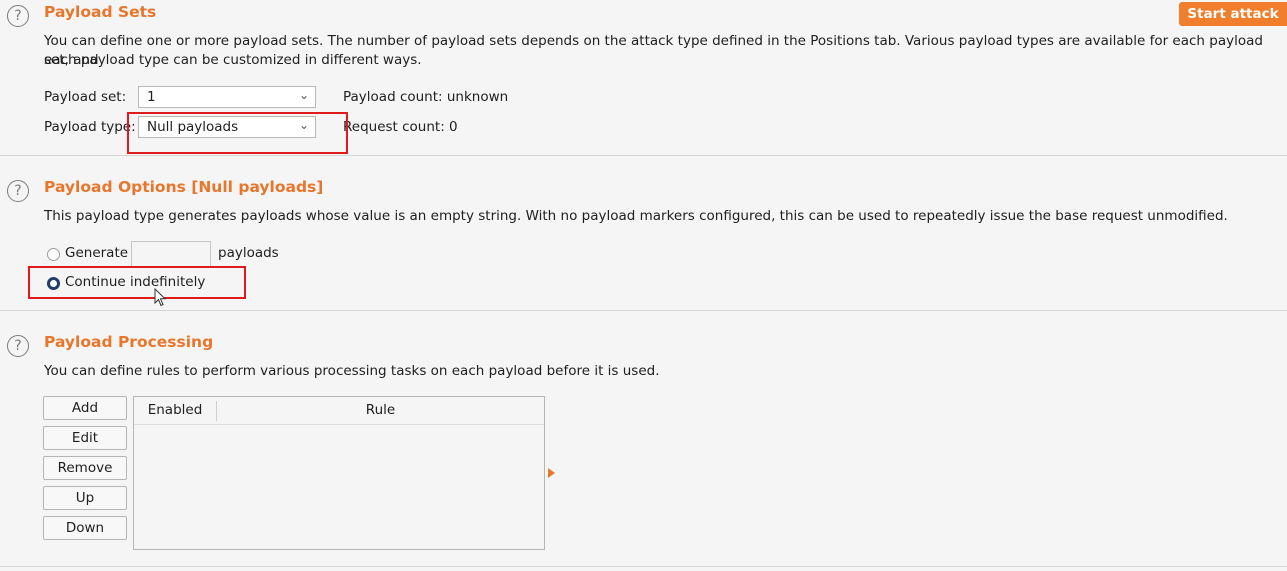  I want to click on start-attack-button: Start attack, so click(1233, 14).